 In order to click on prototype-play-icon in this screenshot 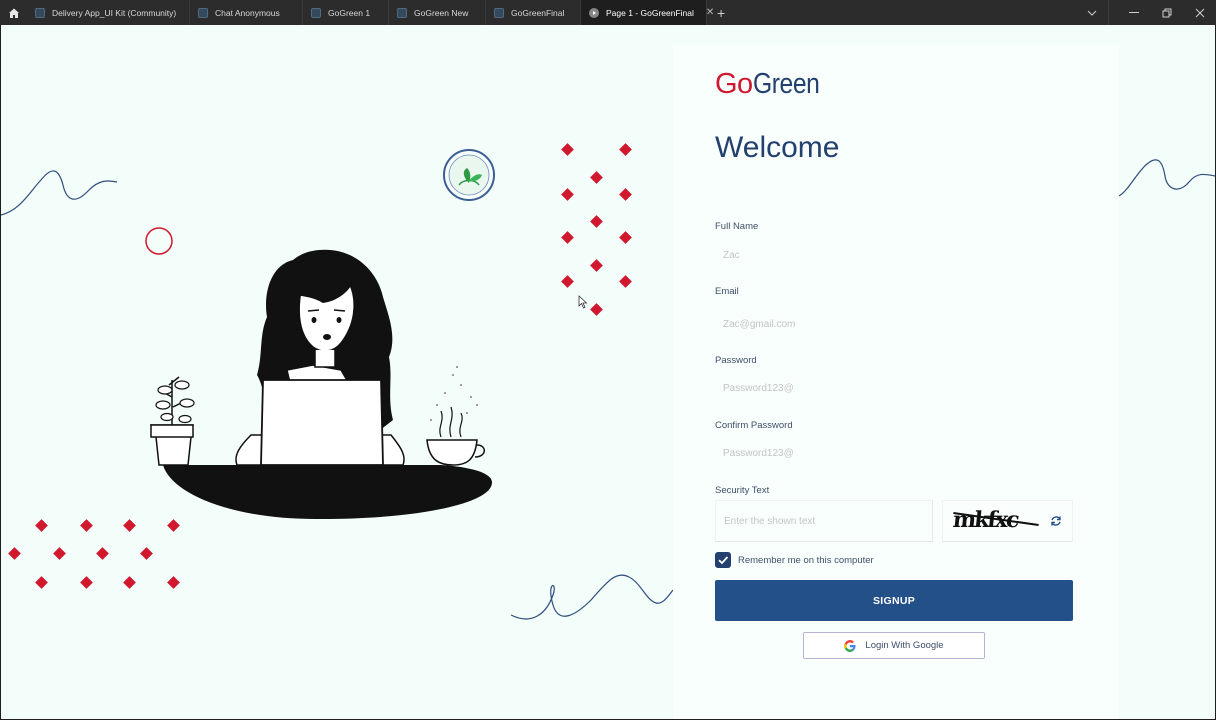, I will do `click(594, 12)`.